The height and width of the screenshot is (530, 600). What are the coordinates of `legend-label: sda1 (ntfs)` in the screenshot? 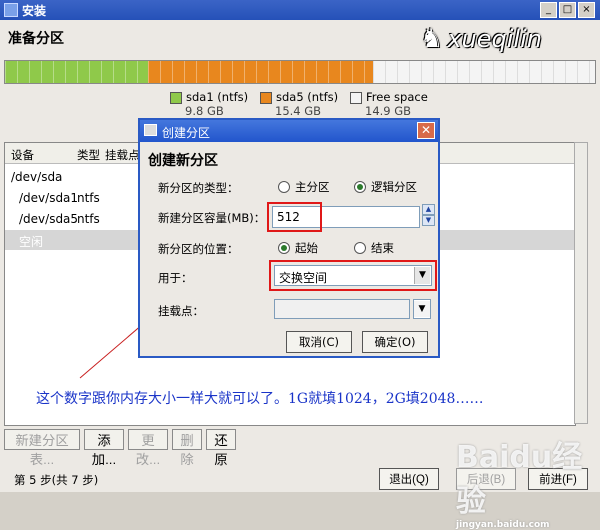 It's located at (217, 97).